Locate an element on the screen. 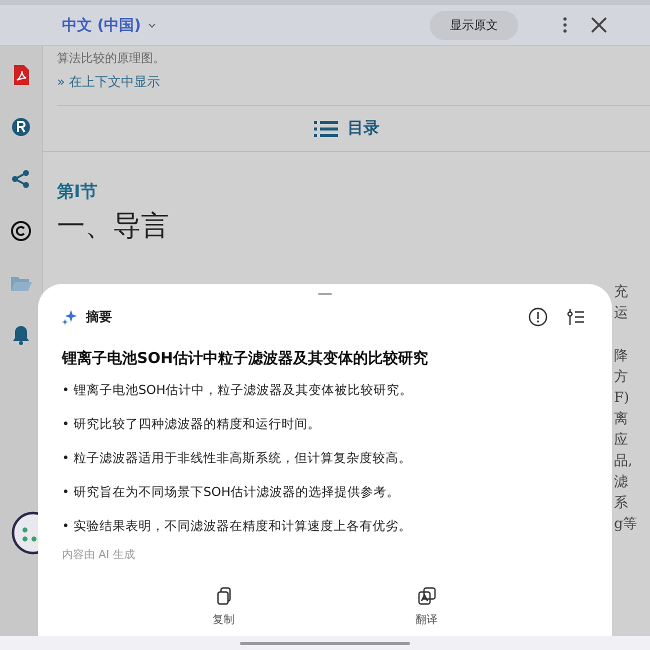  summary-title: 锂离子电池SOH估计中粒子滤波器及其变体的比较研究 is located at coordinates (246, 358).